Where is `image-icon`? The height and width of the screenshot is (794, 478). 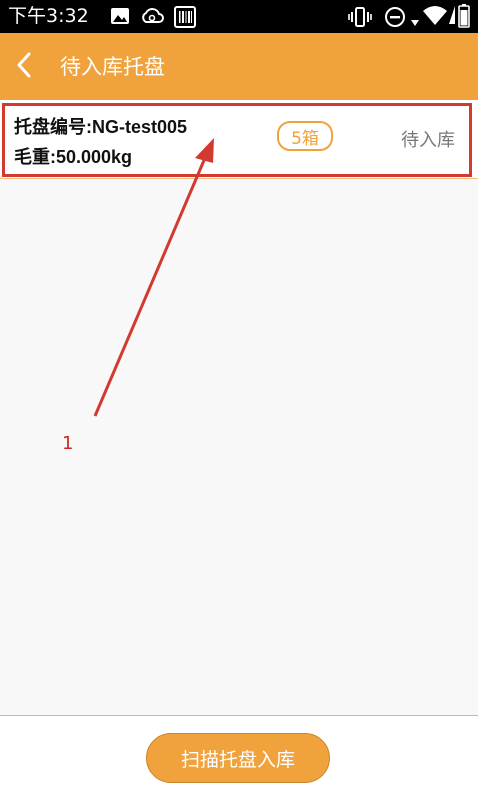
image-icon is located at coordinates (120, 18).